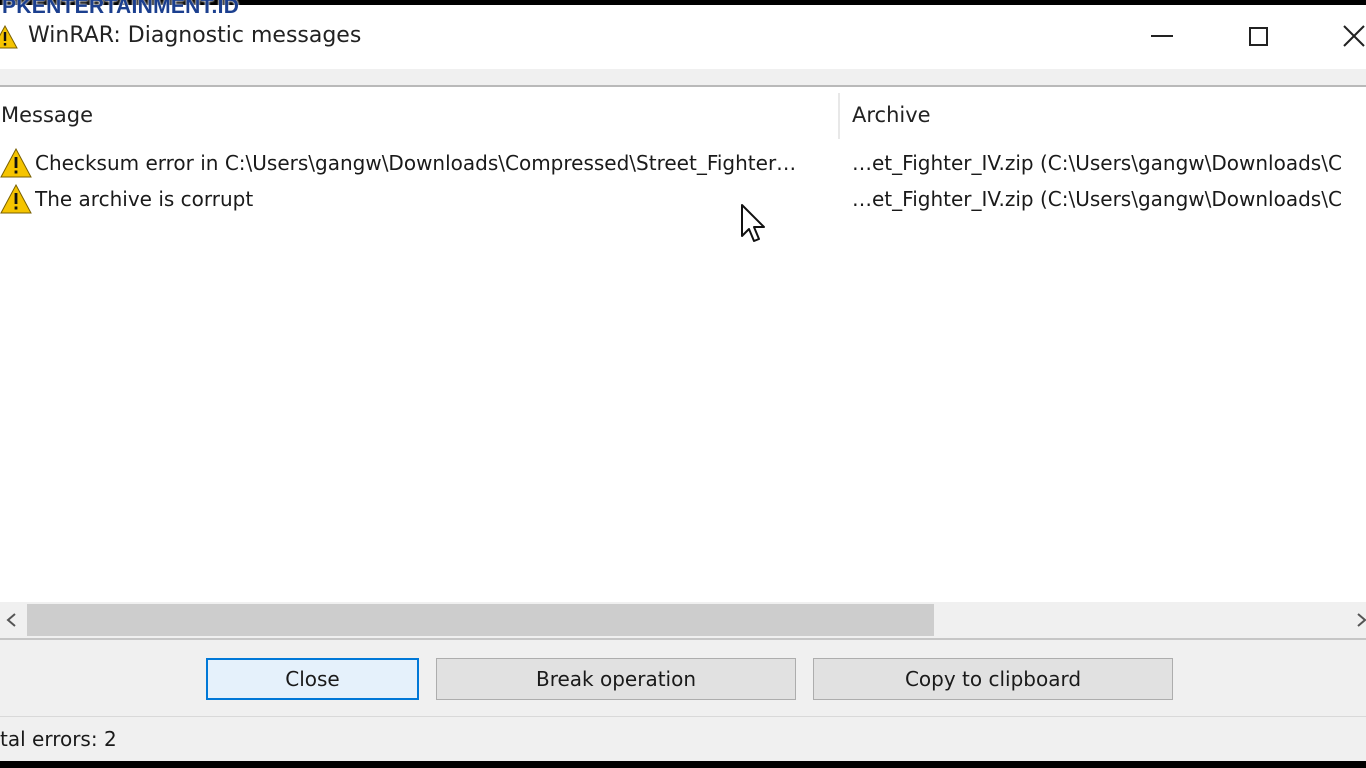  I want to click on total-errors-label: tal errors: 2, so click(58, 739).